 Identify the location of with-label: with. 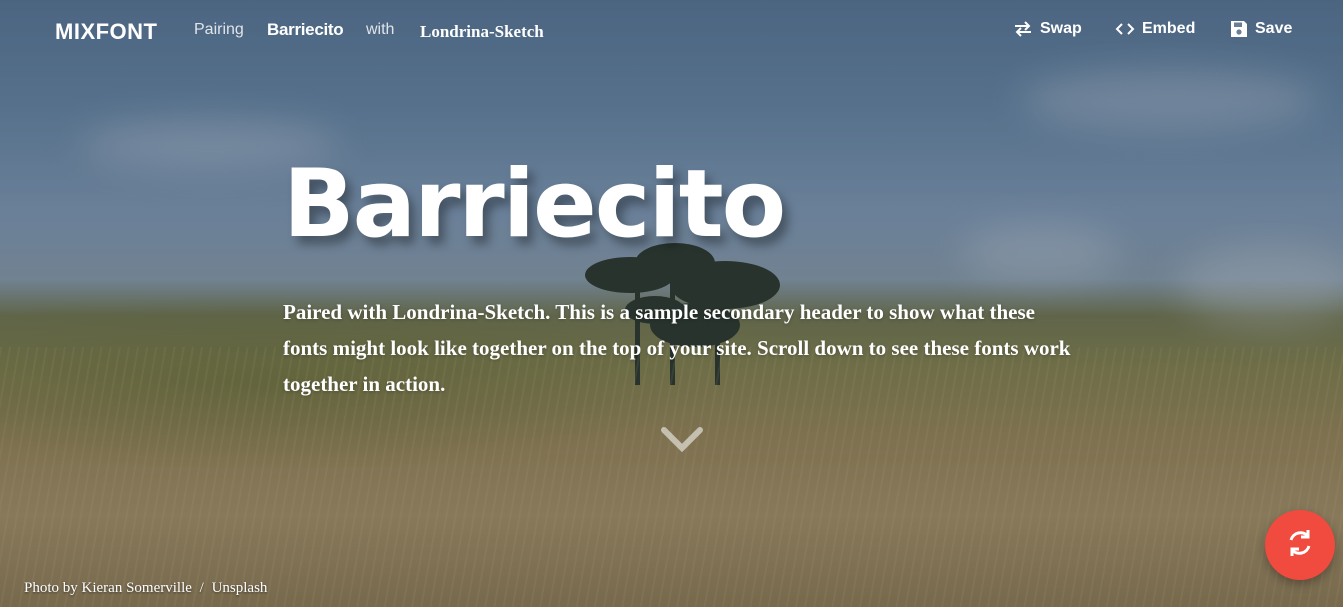
(380, 29).